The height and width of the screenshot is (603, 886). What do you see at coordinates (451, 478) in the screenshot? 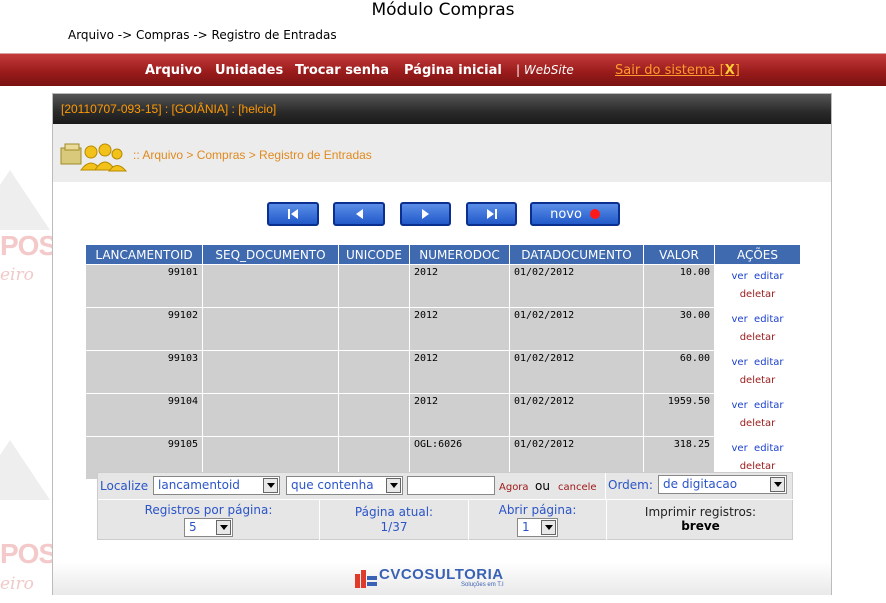
I see `search-input-value` at bounding box center [451, 478].